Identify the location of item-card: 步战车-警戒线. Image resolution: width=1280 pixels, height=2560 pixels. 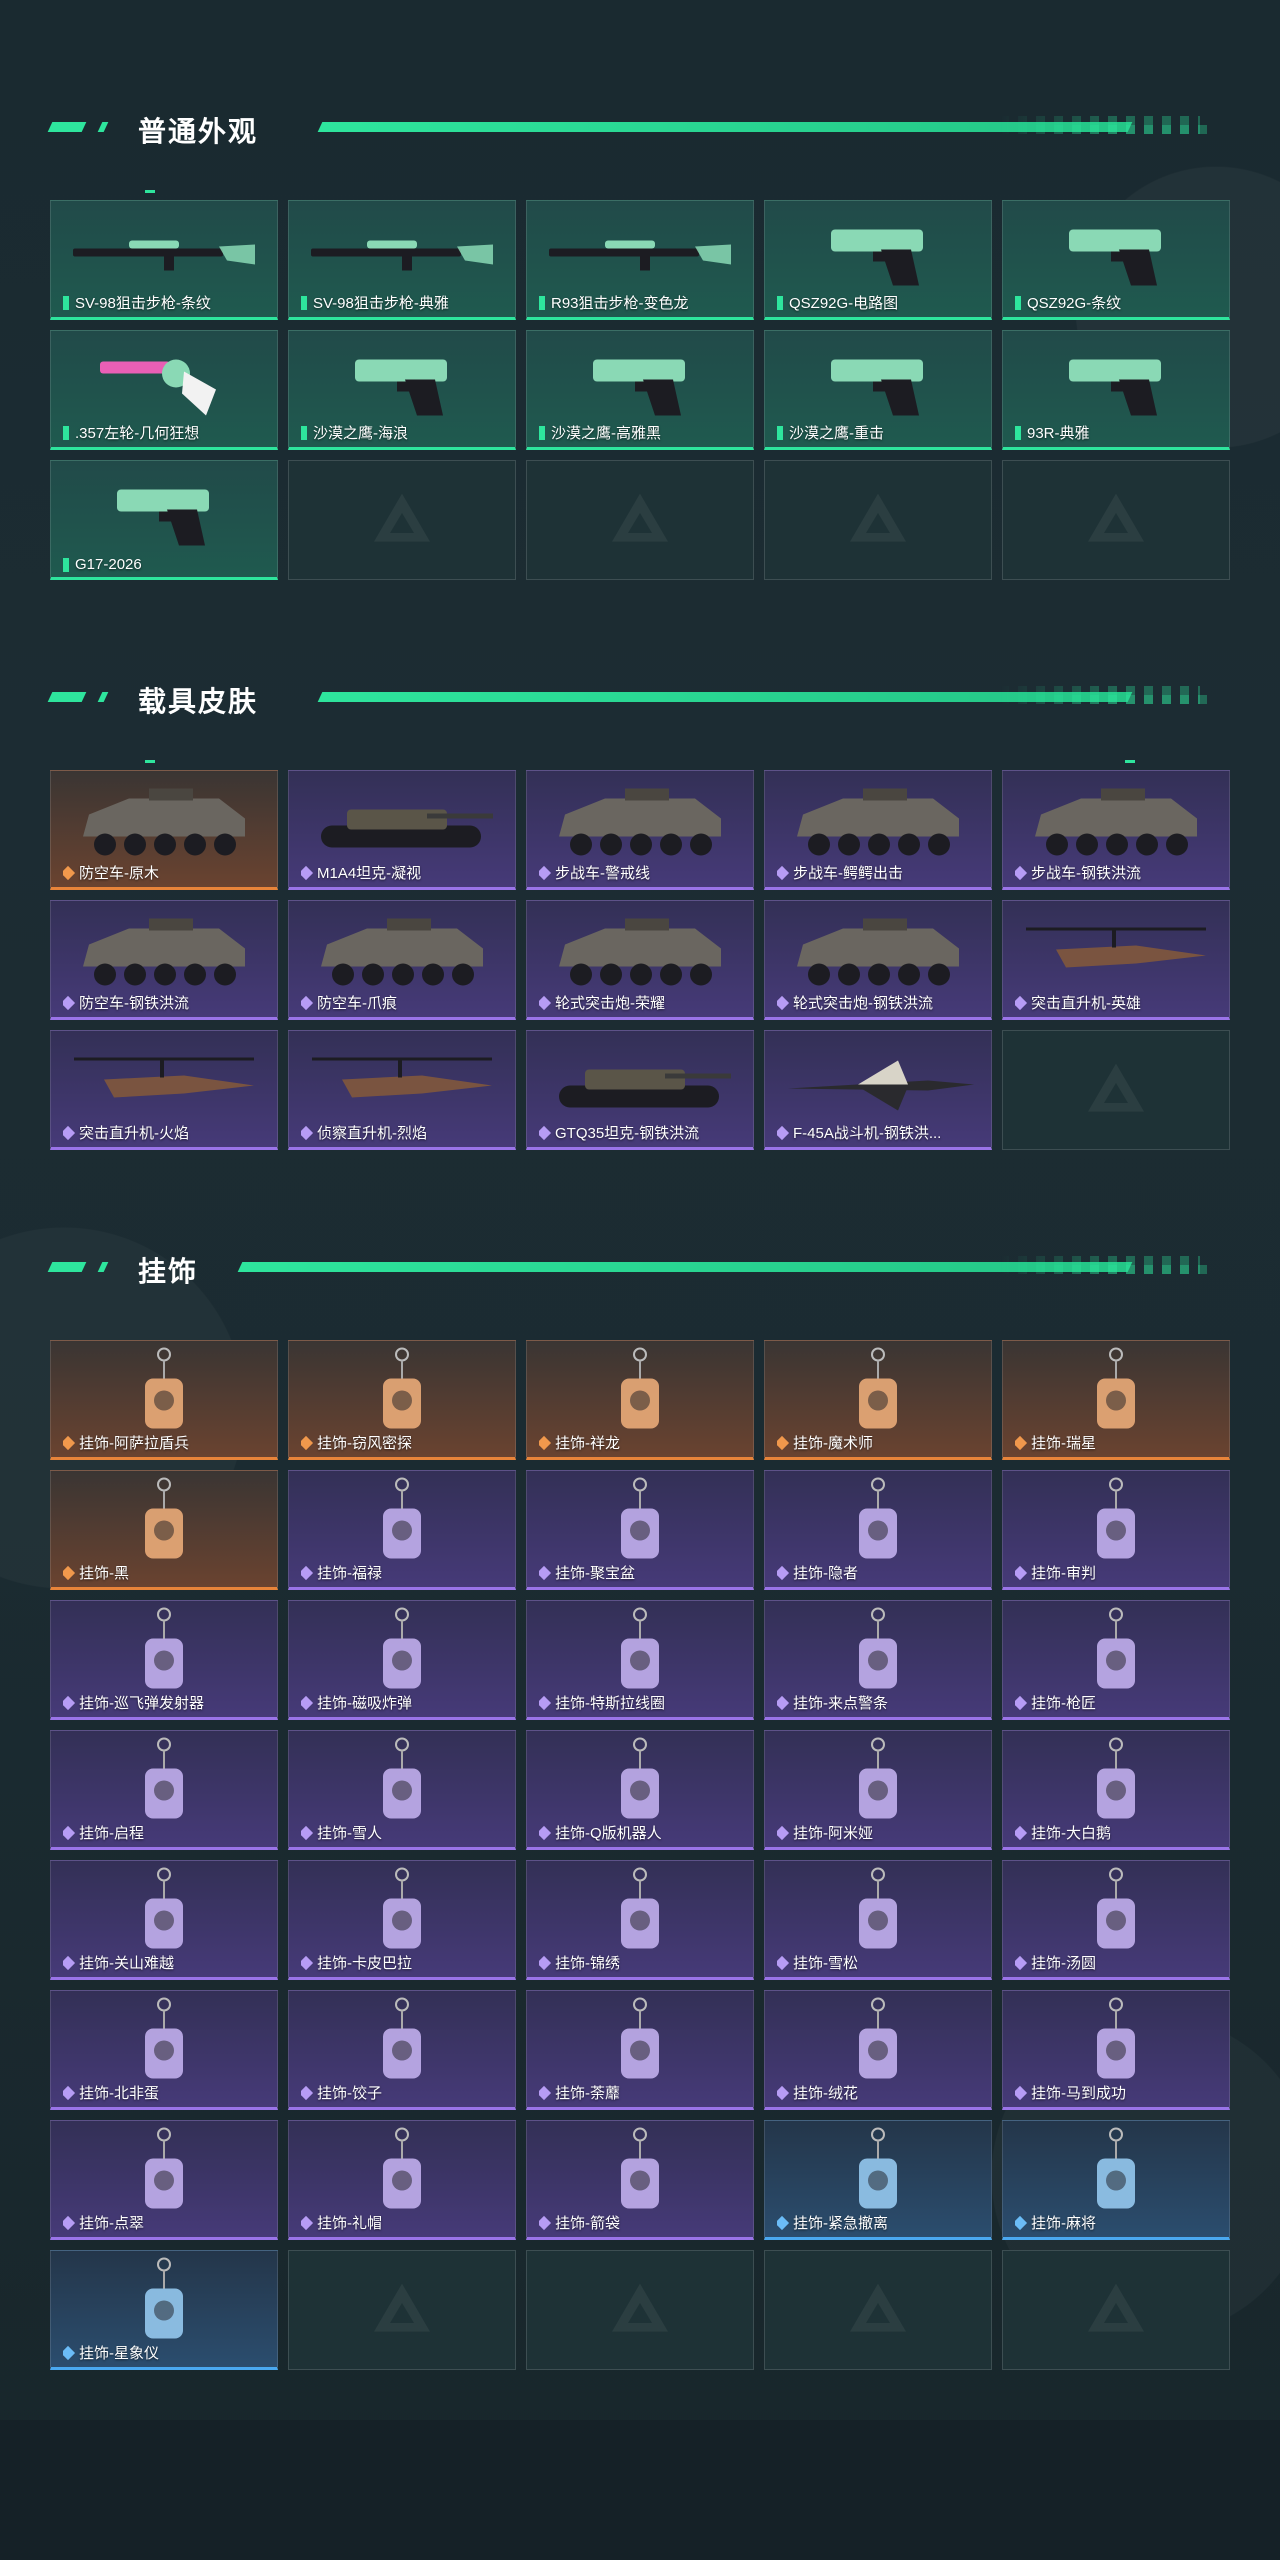
(640, 830).